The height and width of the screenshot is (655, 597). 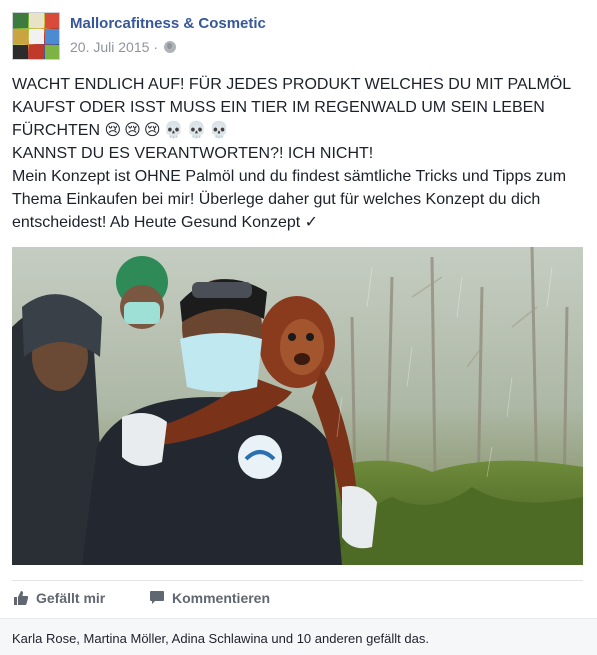 I want to click on thumbs-up-icon, so click(x=21, y=598).